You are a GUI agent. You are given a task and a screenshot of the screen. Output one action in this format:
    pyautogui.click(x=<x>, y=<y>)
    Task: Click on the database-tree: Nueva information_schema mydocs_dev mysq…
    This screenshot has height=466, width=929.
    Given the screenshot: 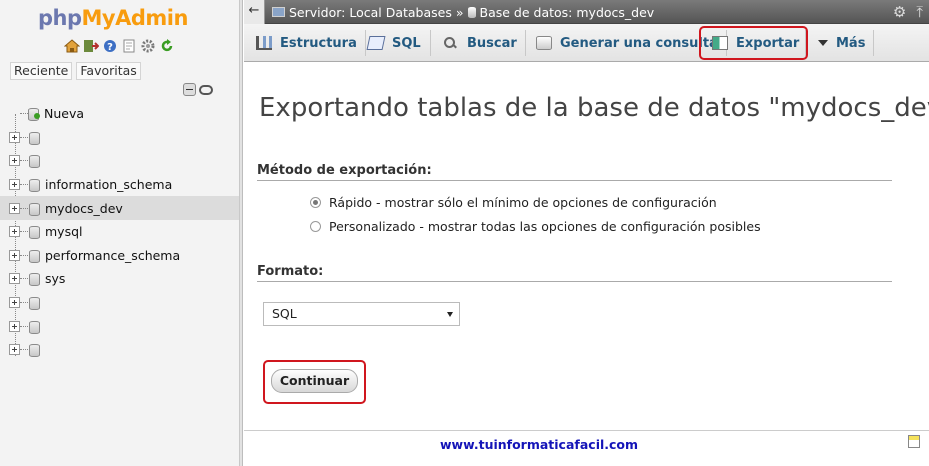 What is the action you would take?
    pyautogui.click(x=119, y=232)
    